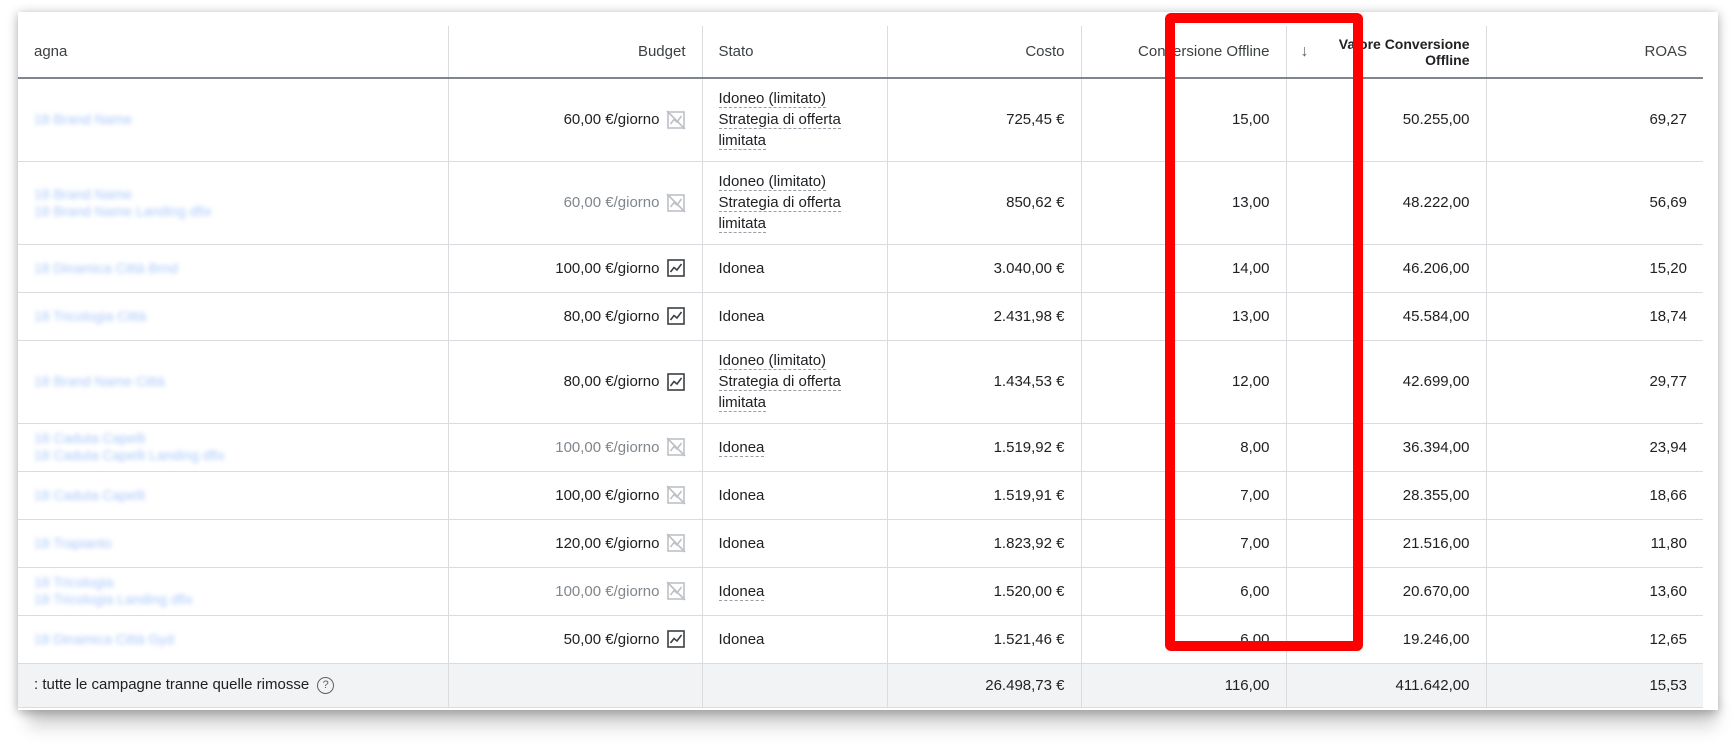 The width and height of the screenshot is (1736, 744). I want to click on campaign-link: 18 Tricologia Città, so click(233, 316).